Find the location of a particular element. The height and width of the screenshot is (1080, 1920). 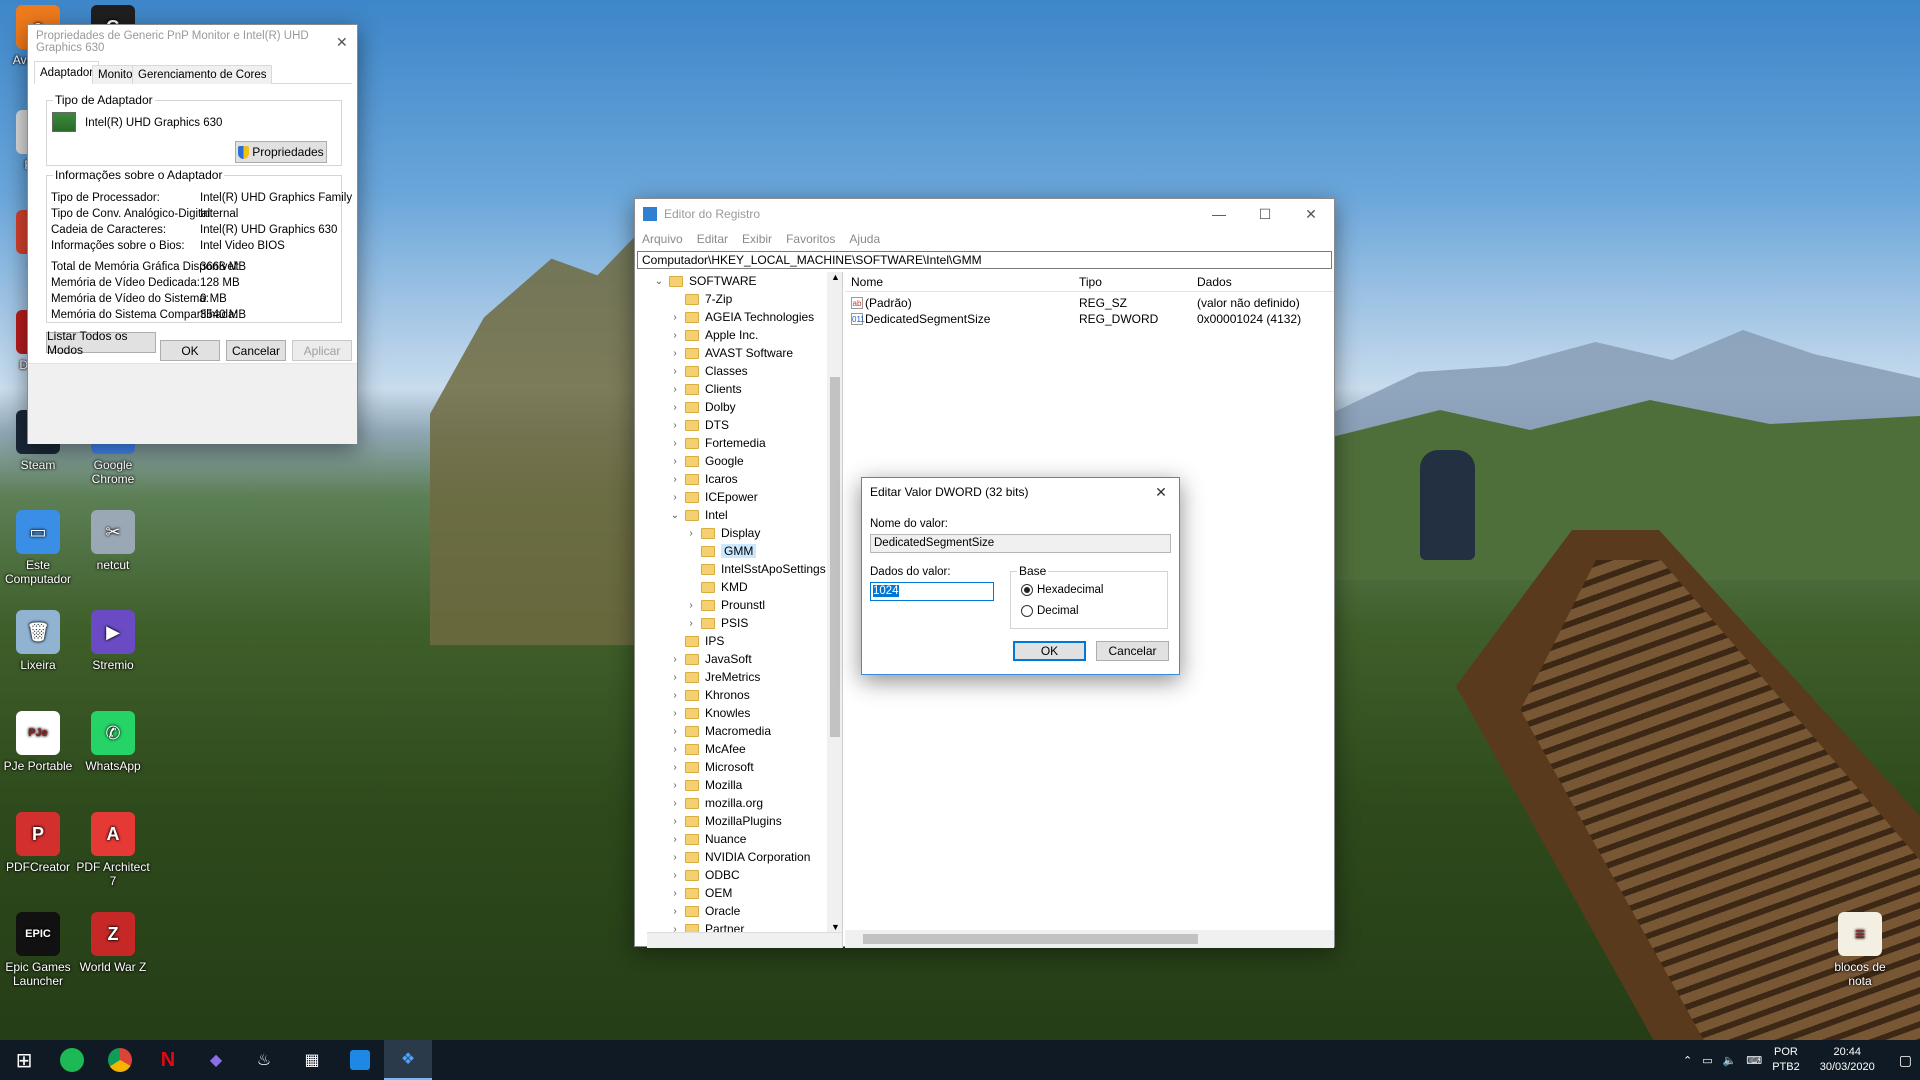

desktop-icon-stremio: ▶ Stremio is located at coordinates (113, 641).